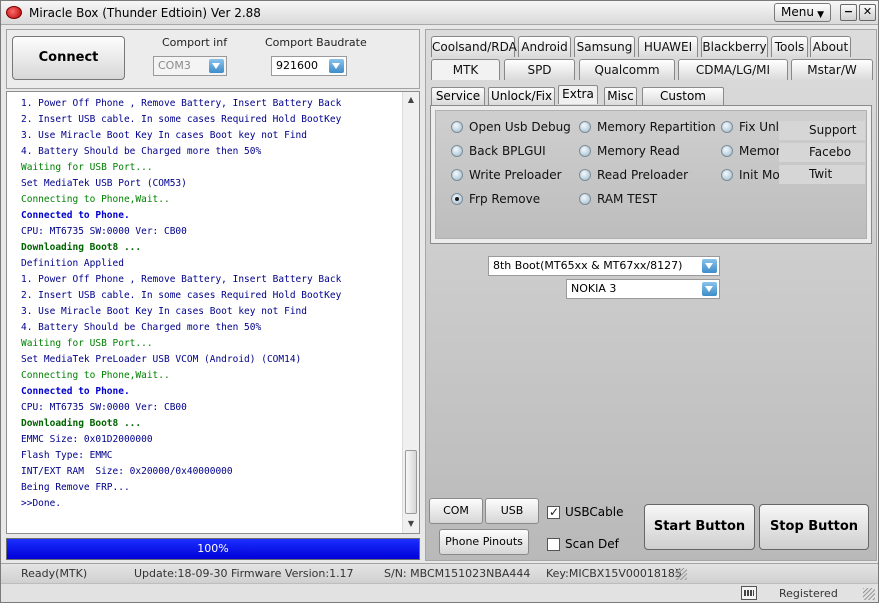 This screenshot has height=603, width=879. Describe the element at coordinates (544, 46) in the screenshot. I see `tab-android: Android` at that location.